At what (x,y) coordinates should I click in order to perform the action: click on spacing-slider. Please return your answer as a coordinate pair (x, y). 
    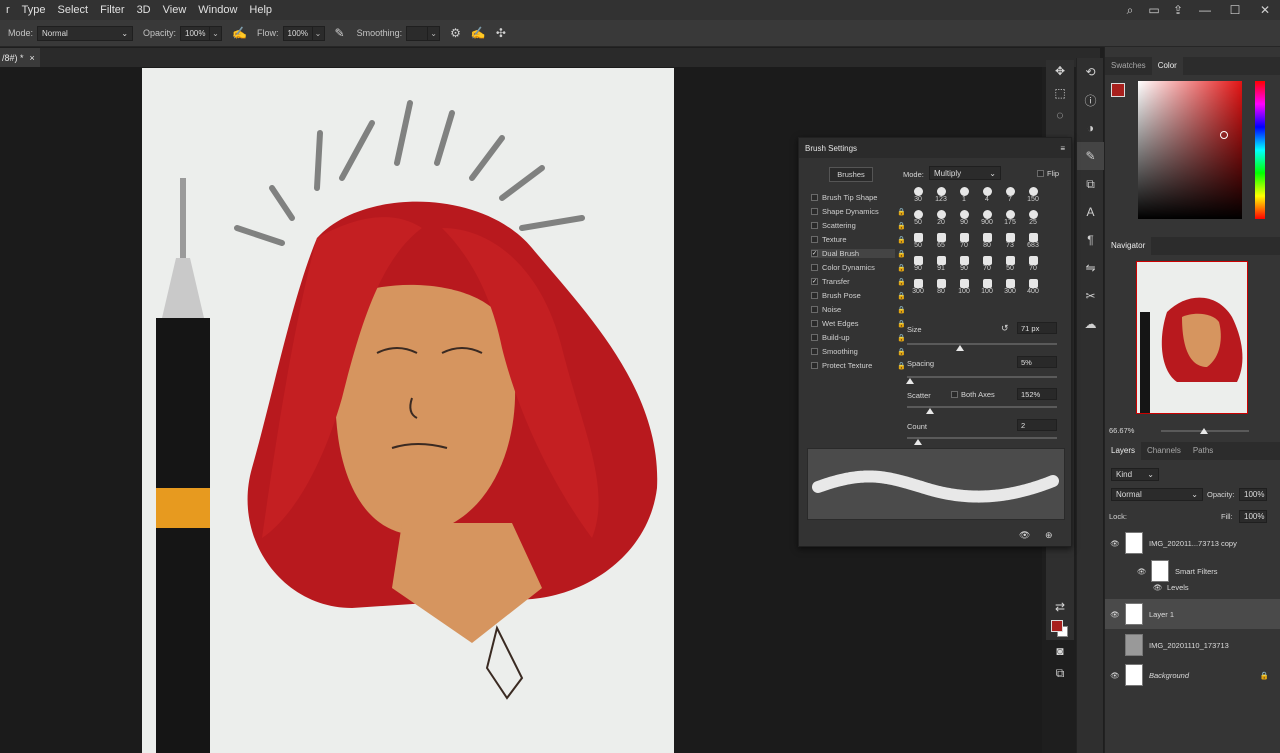
    Looking at the image, I should click on (982, 377).